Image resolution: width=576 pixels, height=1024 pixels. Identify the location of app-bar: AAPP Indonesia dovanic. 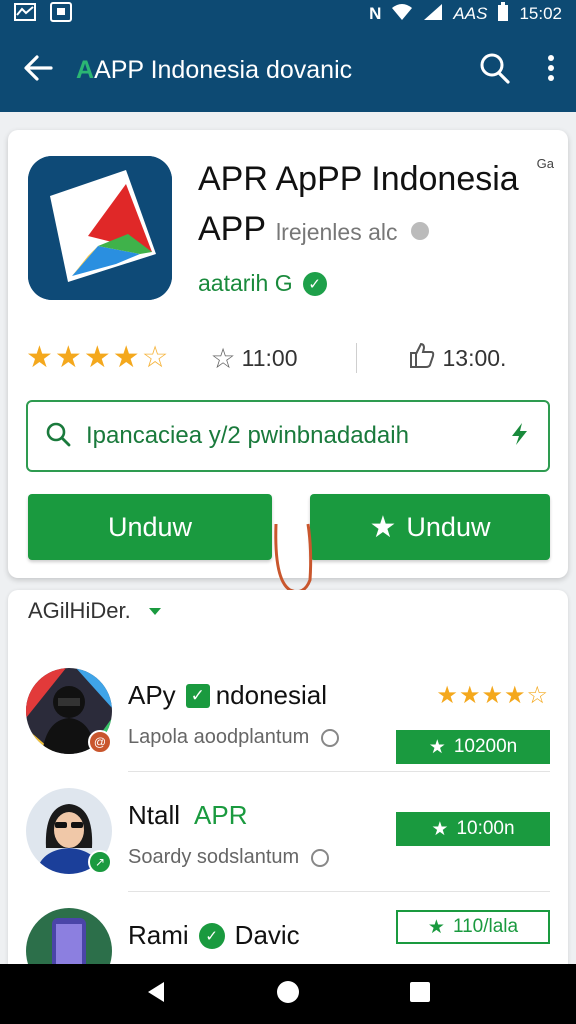
(288, 70).